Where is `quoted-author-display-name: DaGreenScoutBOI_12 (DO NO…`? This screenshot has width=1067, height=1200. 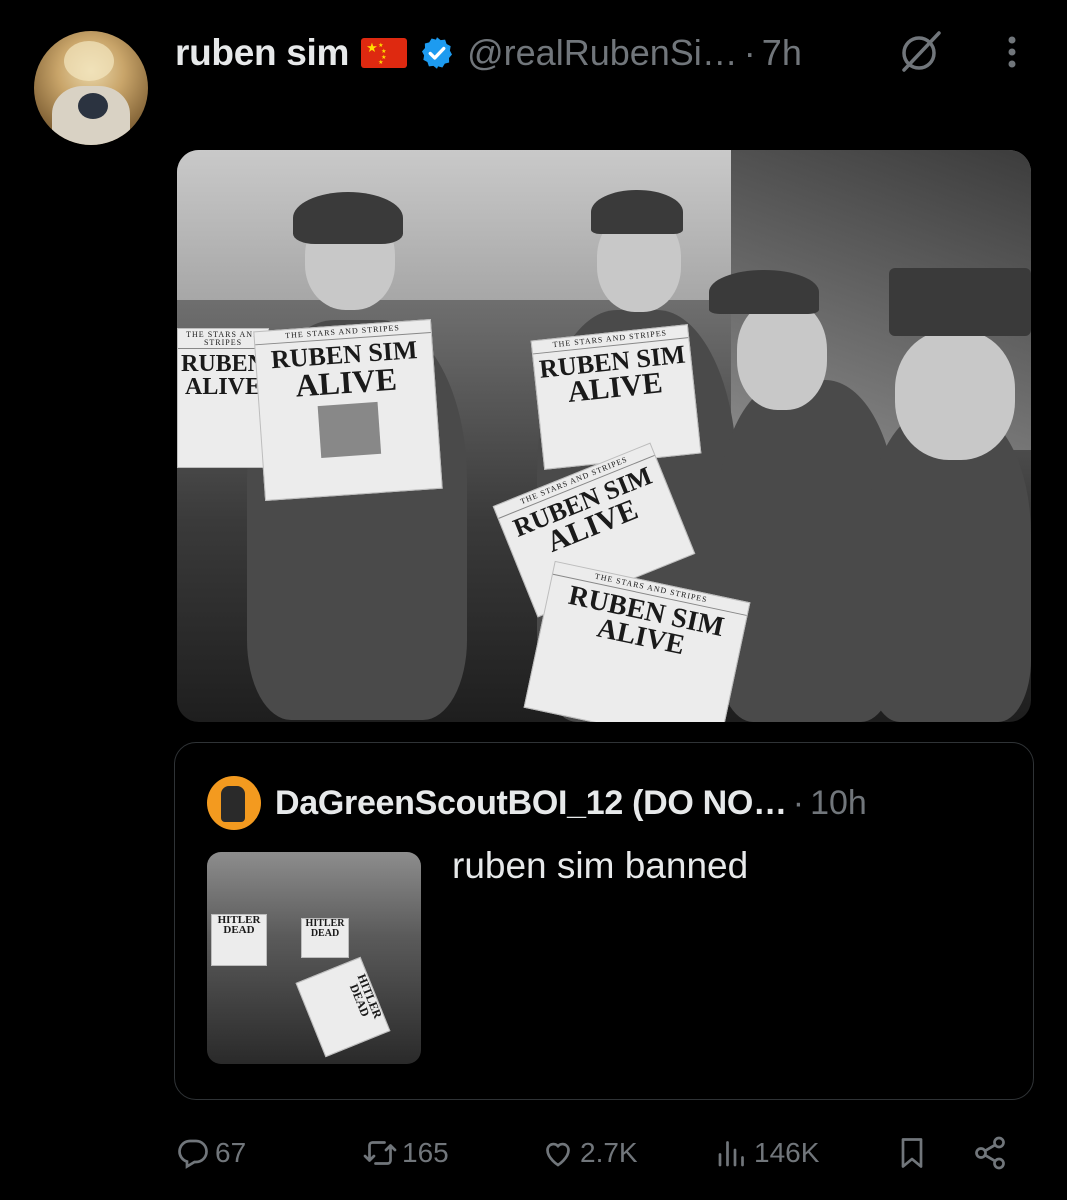
quoted-author-display-name: DaGreenScoutBOI_12 (DO NO… is located at coordinates (531, 803).